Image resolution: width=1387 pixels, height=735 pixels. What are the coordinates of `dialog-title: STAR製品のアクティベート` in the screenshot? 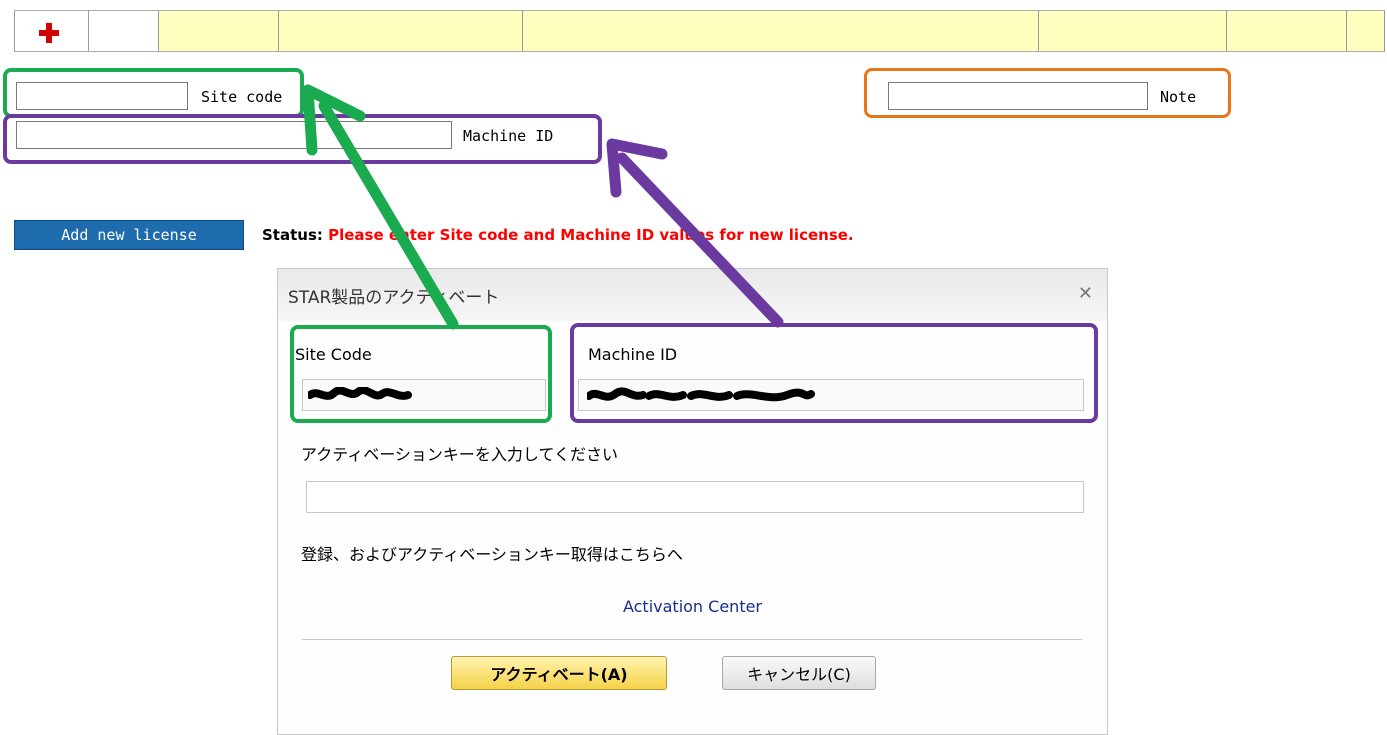 It's located at (394, 298).